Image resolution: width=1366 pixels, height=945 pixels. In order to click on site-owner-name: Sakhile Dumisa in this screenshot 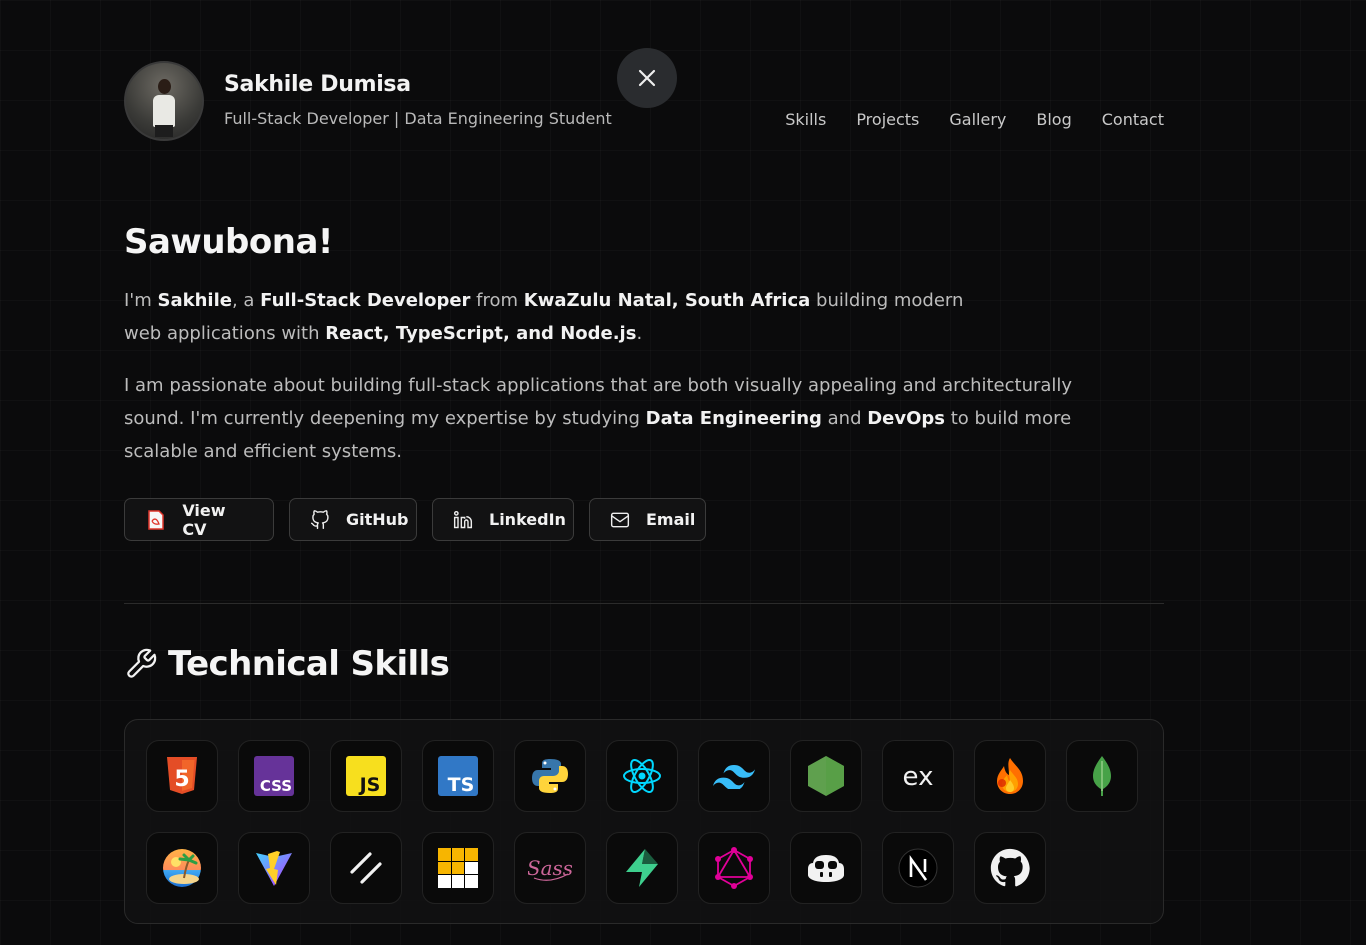, I will do `click(317, 84)`.